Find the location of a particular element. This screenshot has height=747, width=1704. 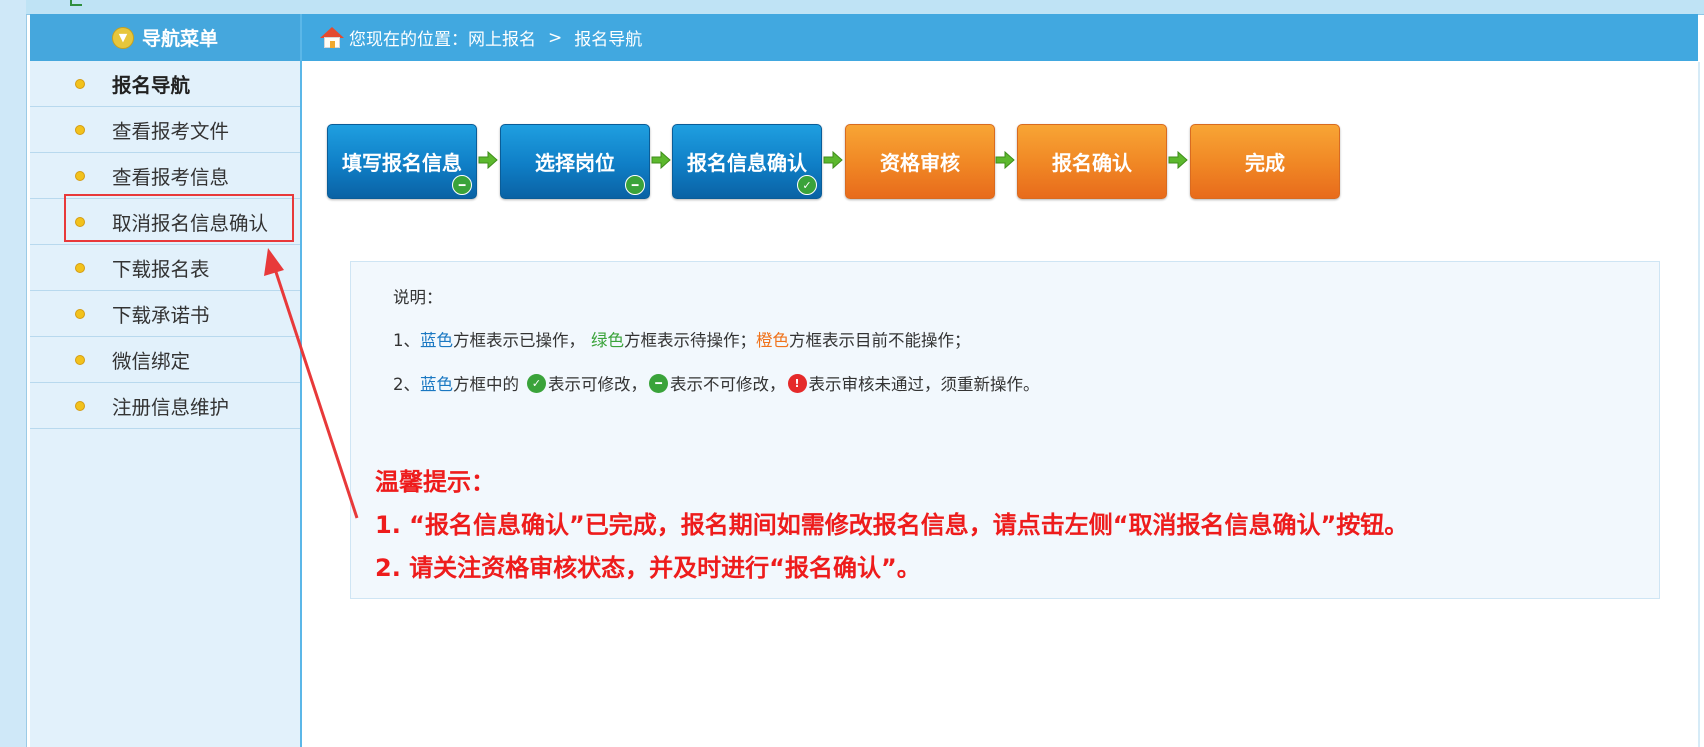

annotation-arrow-line is located at coordinates (315, 392).